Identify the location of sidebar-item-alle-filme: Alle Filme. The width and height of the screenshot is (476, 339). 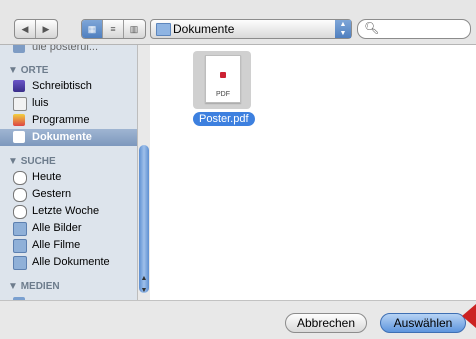
(68, 245).